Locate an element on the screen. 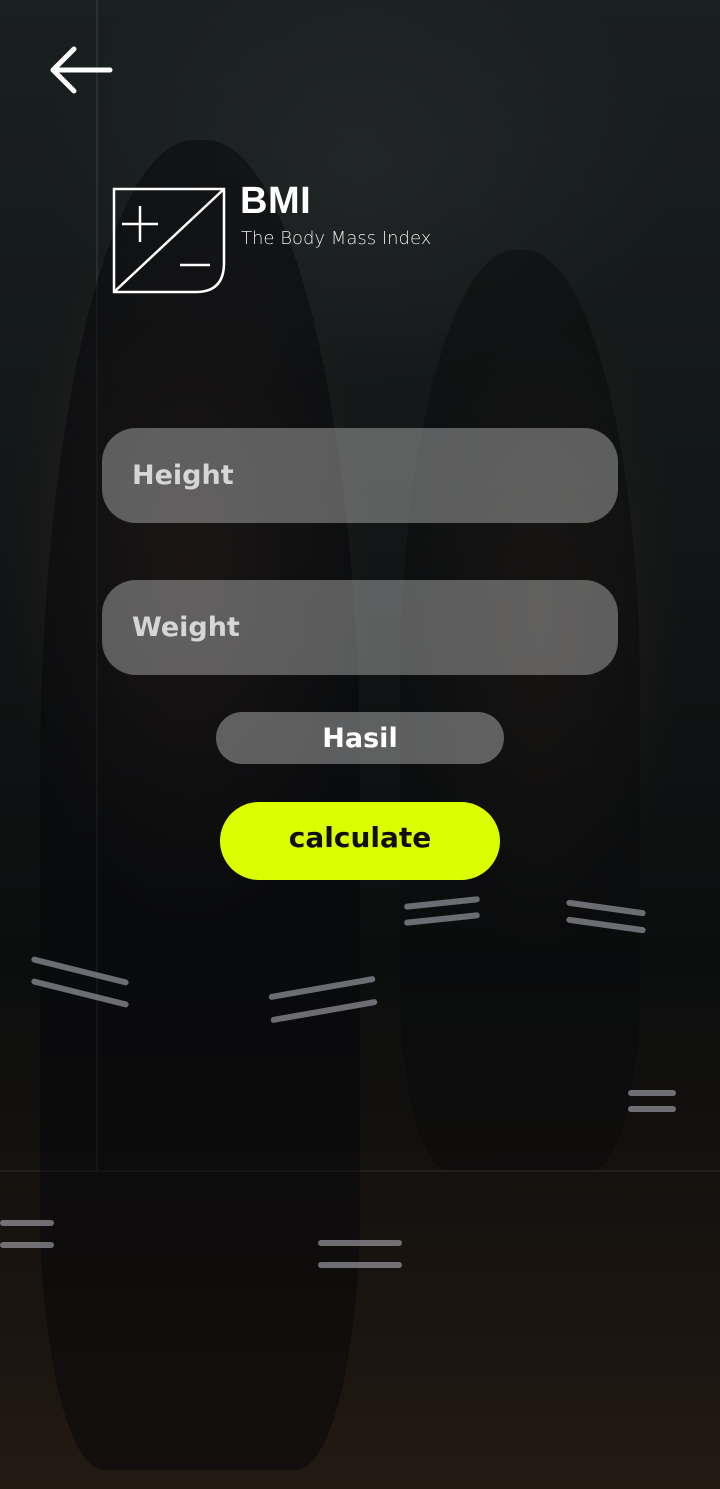  arrow-left-icon is located at coordinates (81, 70).